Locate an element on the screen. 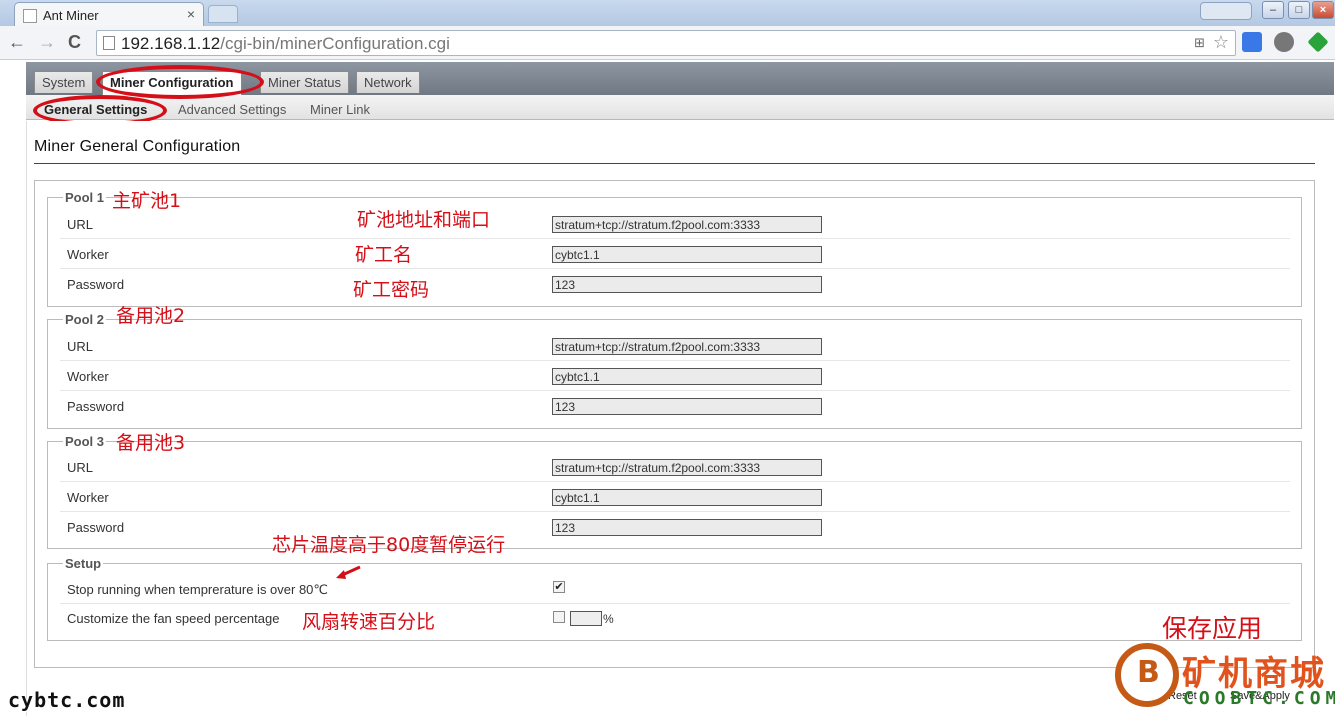  pool-1-worker-label: Worker is located at coordinates (88, 254).